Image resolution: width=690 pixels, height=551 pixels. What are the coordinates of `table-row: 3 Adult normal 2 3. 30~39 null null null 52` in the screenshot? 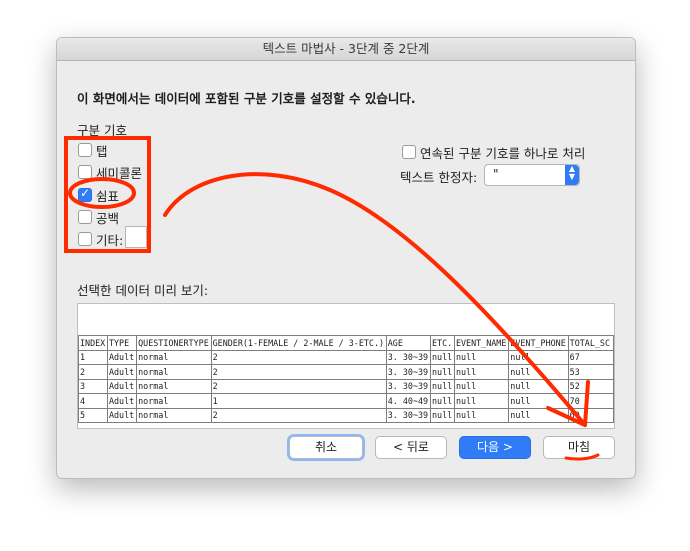 It's located at (346, 386).